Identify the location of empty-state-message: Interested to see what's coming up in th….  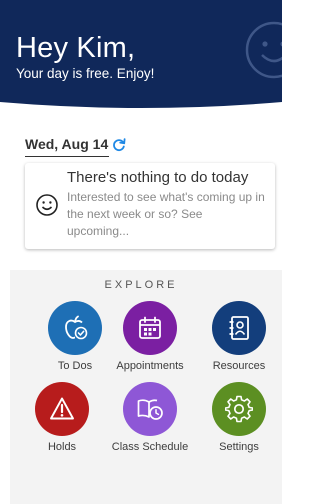
(167, 214).